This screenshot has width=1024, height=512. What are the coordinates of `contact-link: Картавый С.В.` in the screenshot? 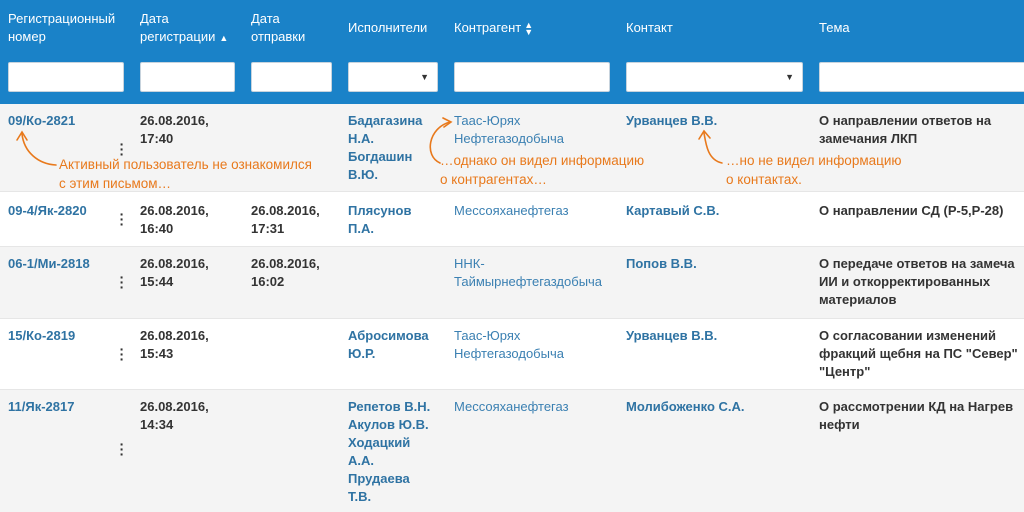 It's located at (672, 211).